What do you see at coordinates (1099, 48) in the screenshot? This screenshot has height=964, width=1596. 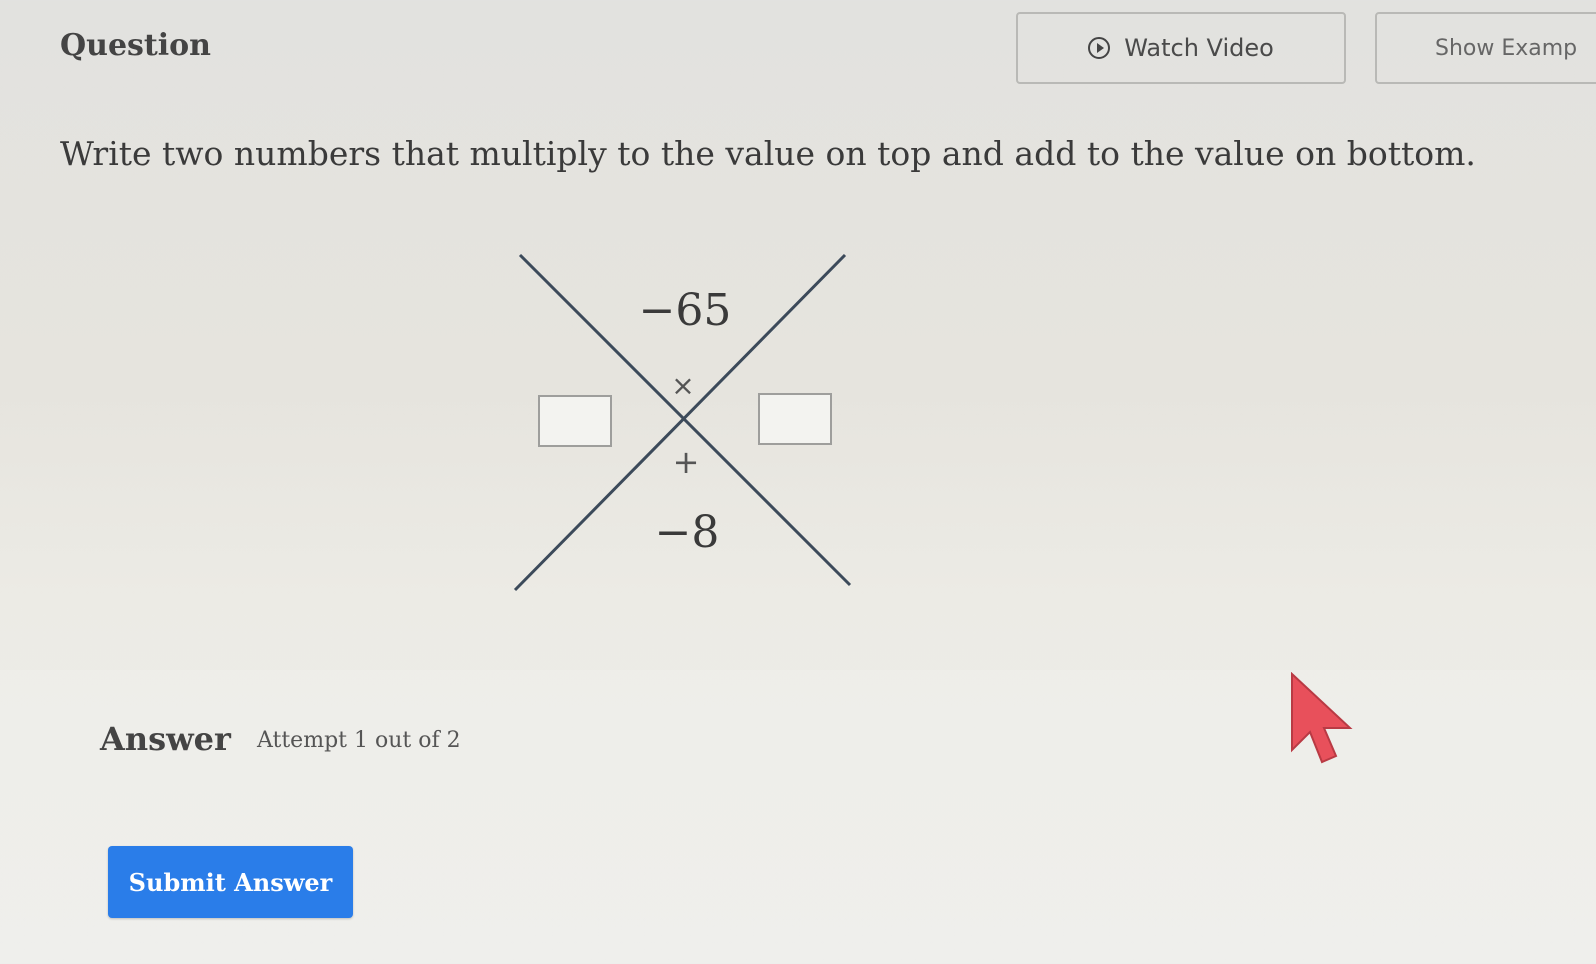 I see `play-circle-icon` at bounding box center [1099, 48].